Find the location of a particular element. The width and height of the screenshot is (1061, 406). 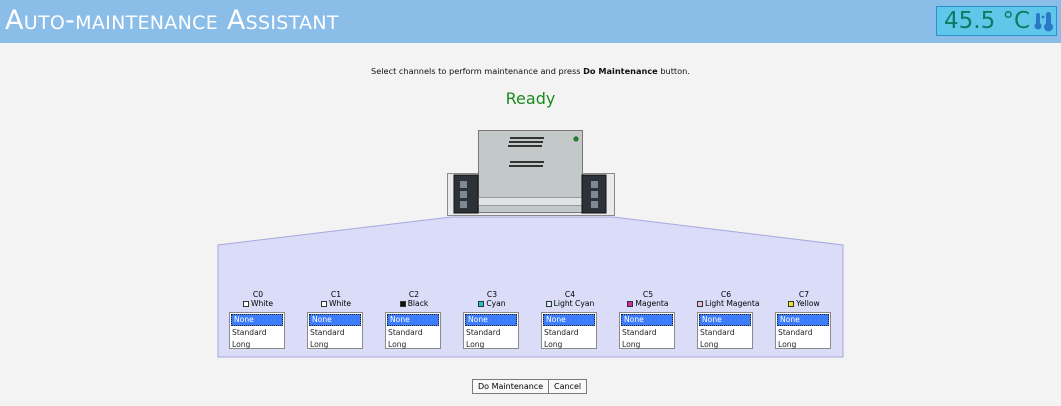

instruction-bold: Do Maintenance is located at coordinates (620, 71).